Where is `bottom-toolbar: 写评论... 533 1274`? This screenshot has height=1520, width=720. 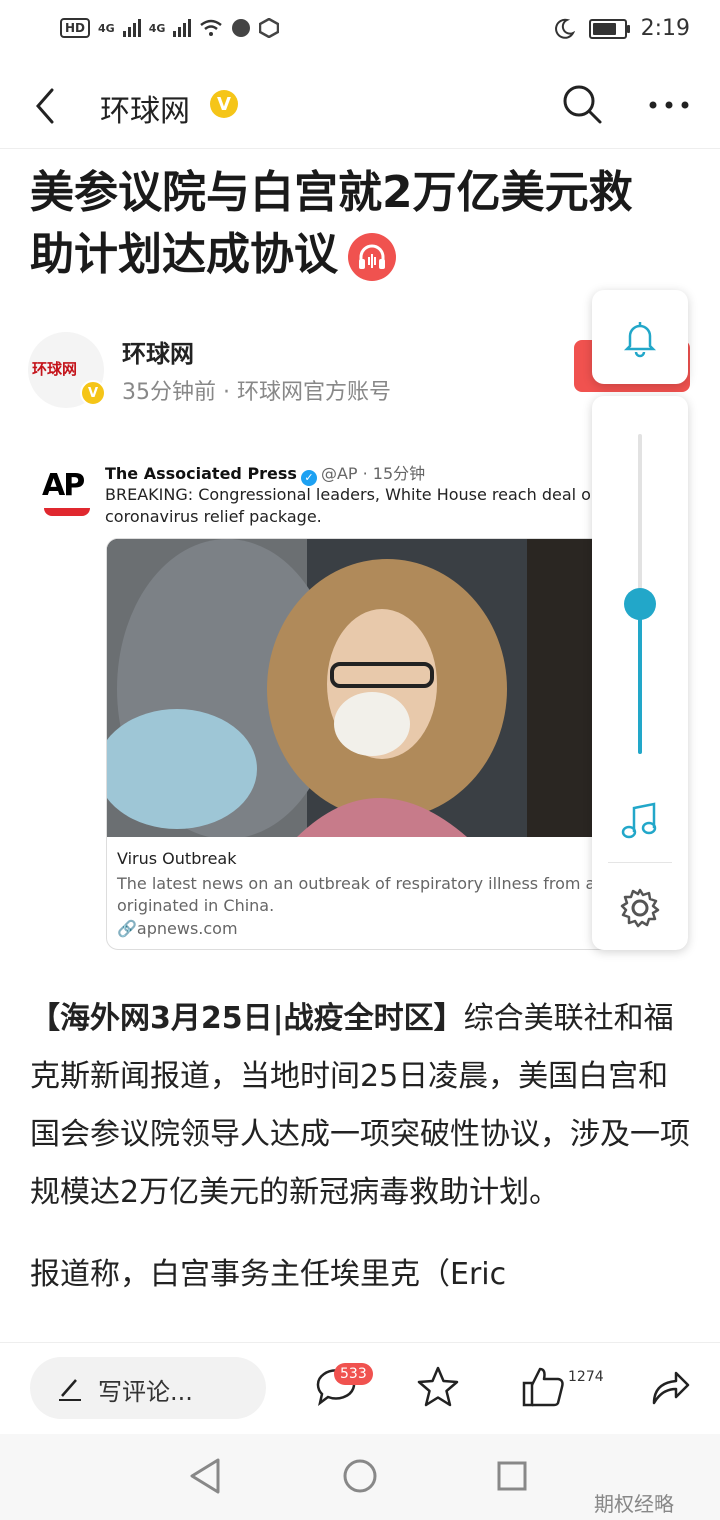 bottom-toolbar: 写评论... 533 1274 is located at coordinates (360, 1388).